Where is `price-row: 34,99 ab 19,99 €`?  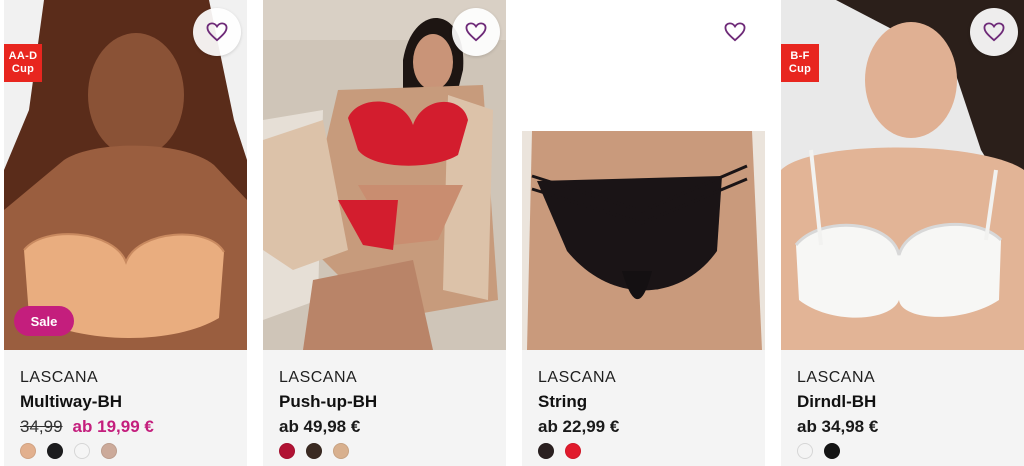 price-row: 34,99 ab 19,99 € is located at coordinates (128, 427).